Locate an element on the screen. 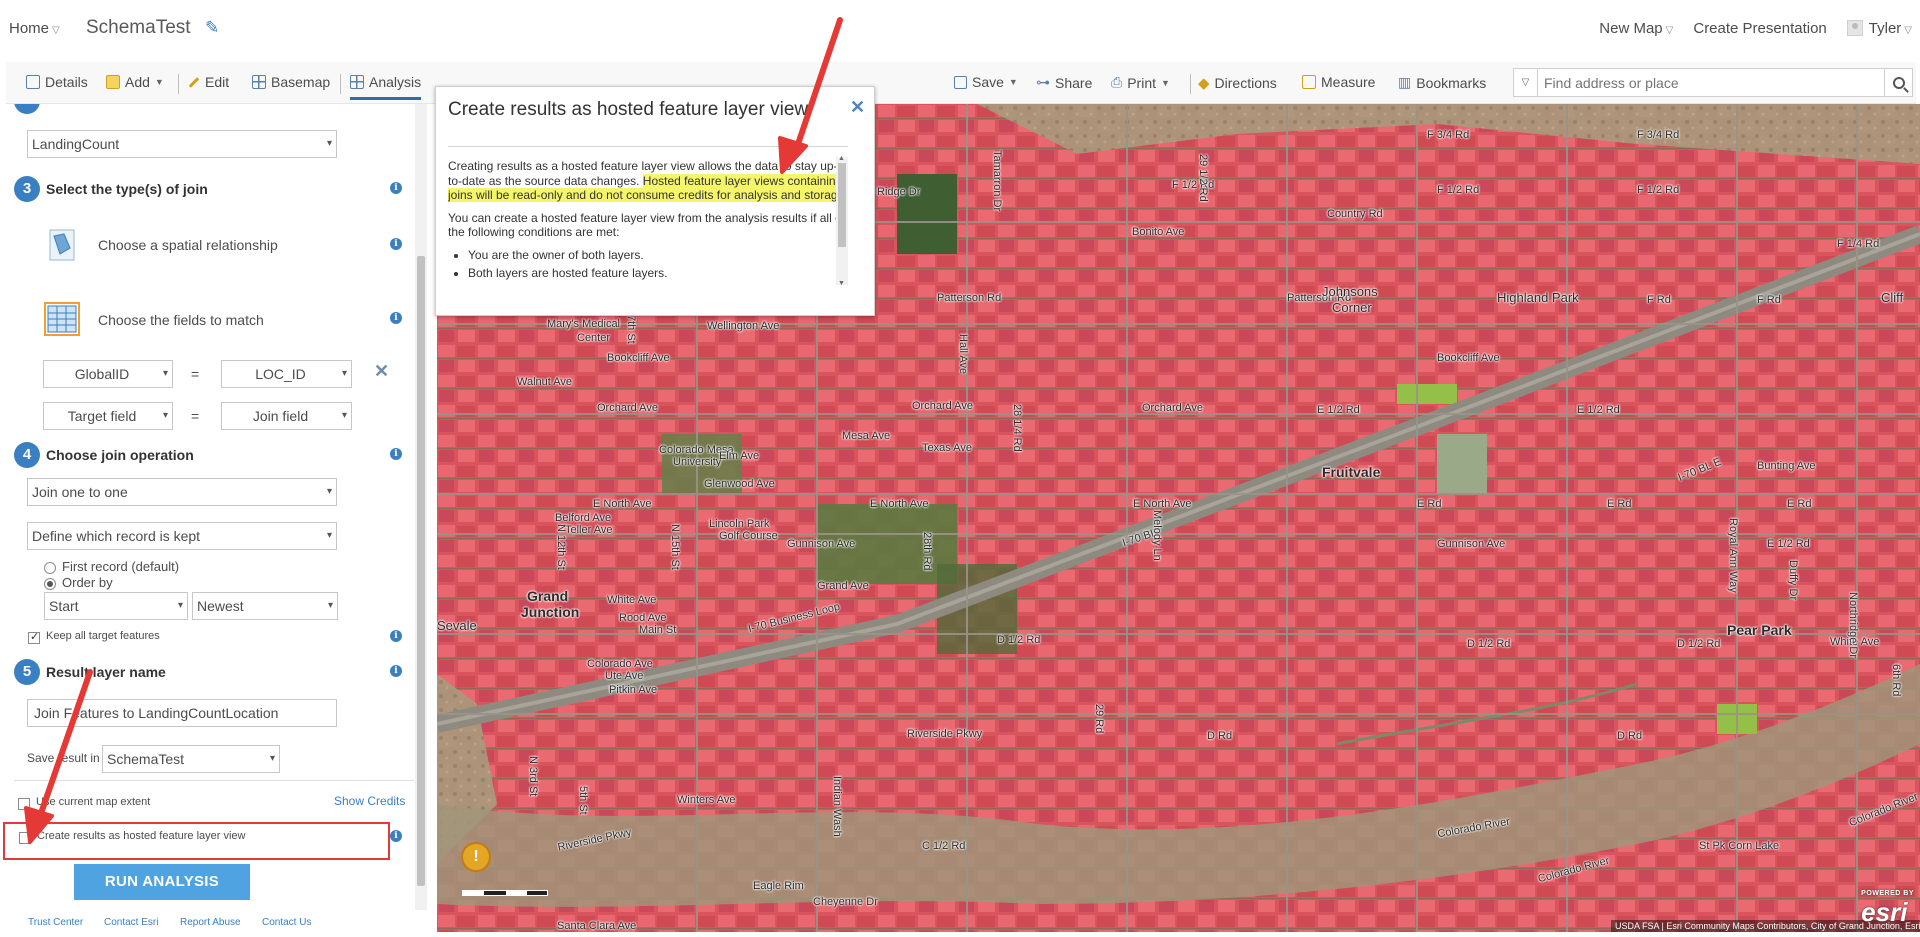 Image resolution: width=1920 pixels, height=937 pixels. footer-link-contact-esri: Contact Esri is located at coordinates (131, 922).